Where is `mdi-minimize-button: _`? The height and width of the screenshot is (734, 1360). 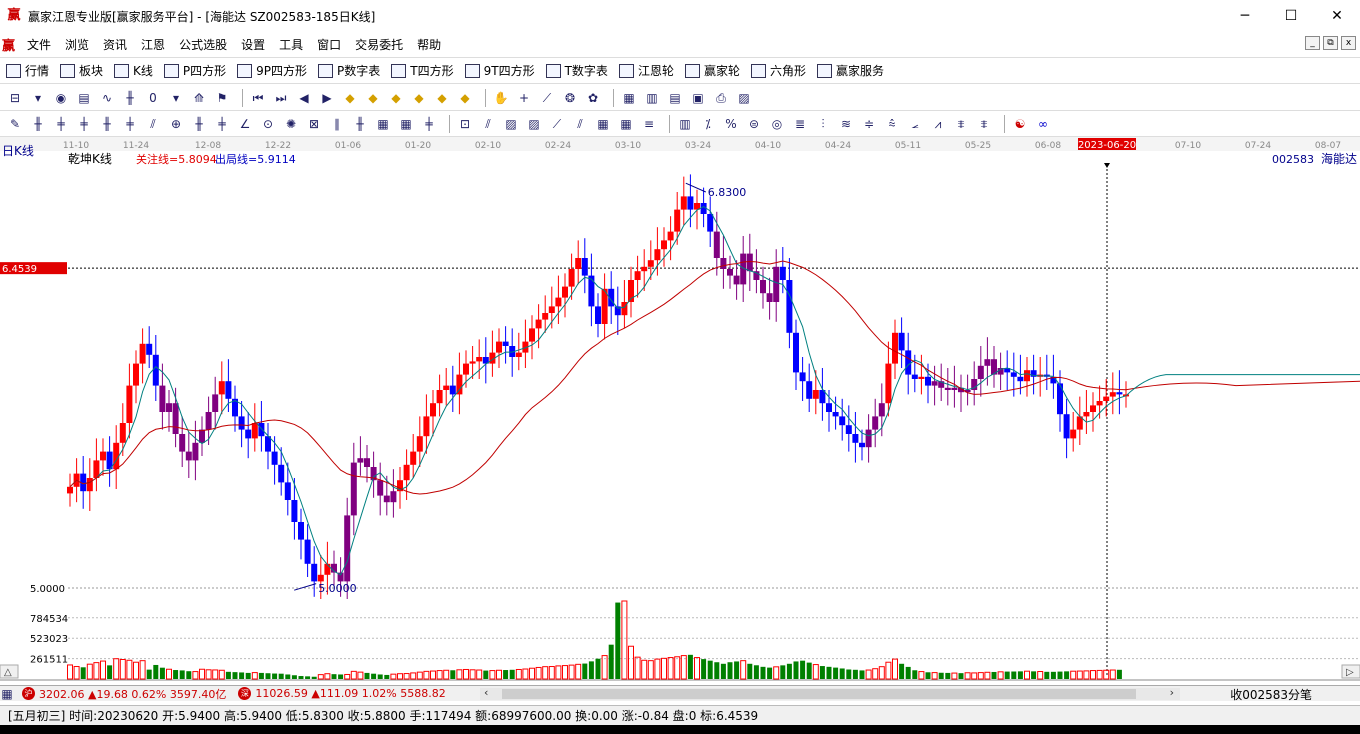 mdi-minimize-button: _ is located at coordinates (1312, 43).